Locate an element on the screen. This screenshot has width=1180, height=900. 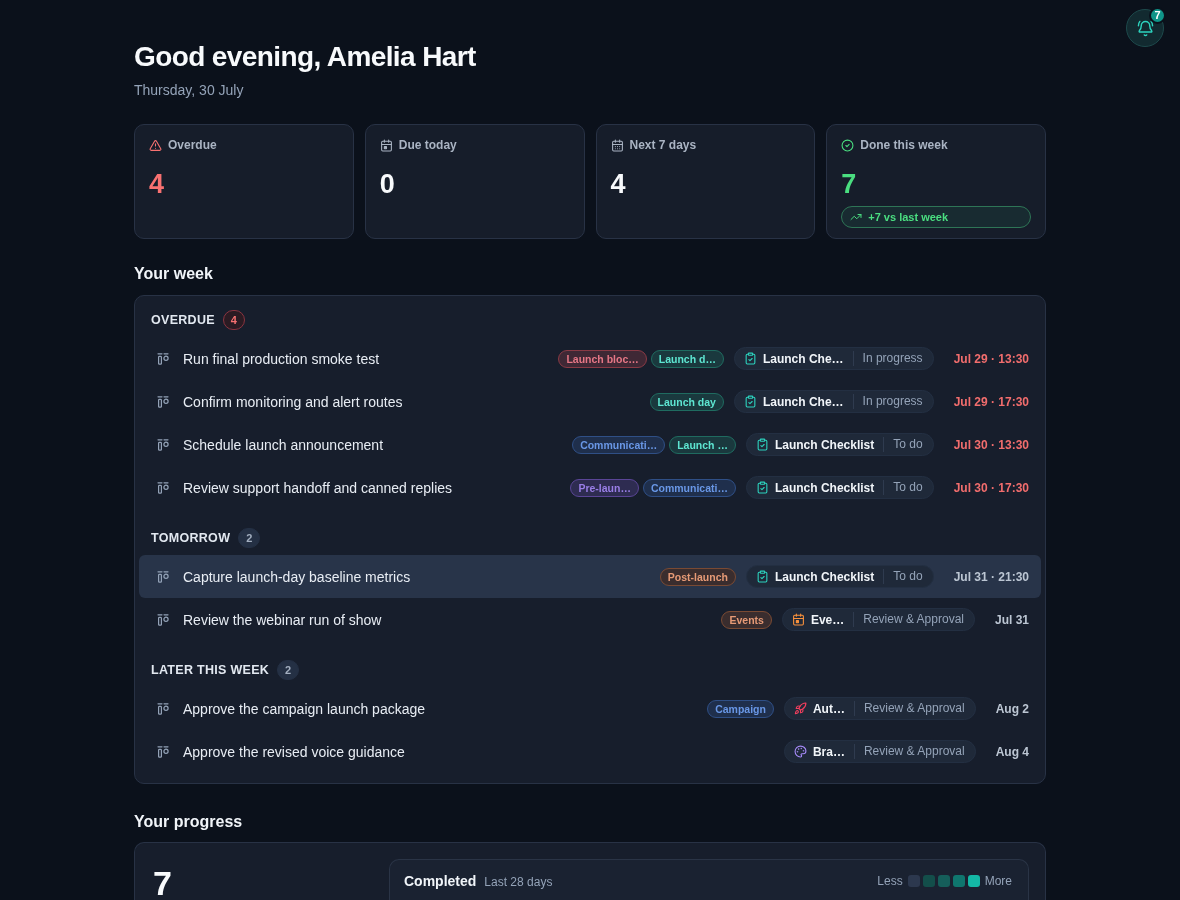
trend-text: +7 vs last week is located at coordinates (908, 217).